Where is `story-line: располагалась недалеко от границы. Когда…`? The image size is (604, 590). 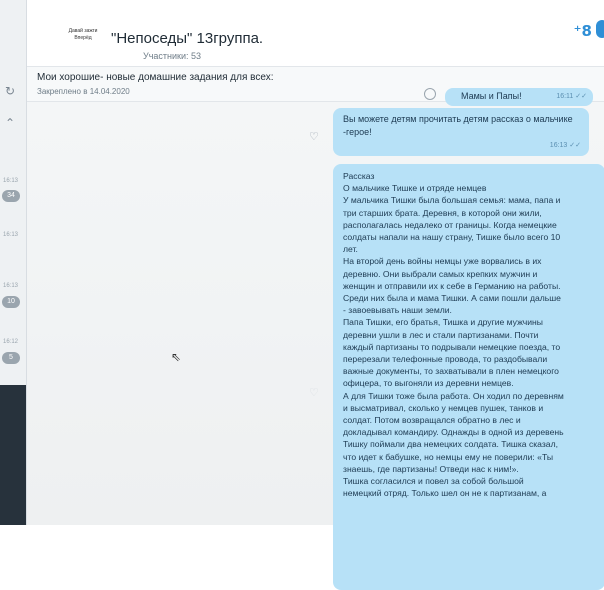 story-line: располагалась недалеко от границы. Когда… is located at coordinates (450, 224).